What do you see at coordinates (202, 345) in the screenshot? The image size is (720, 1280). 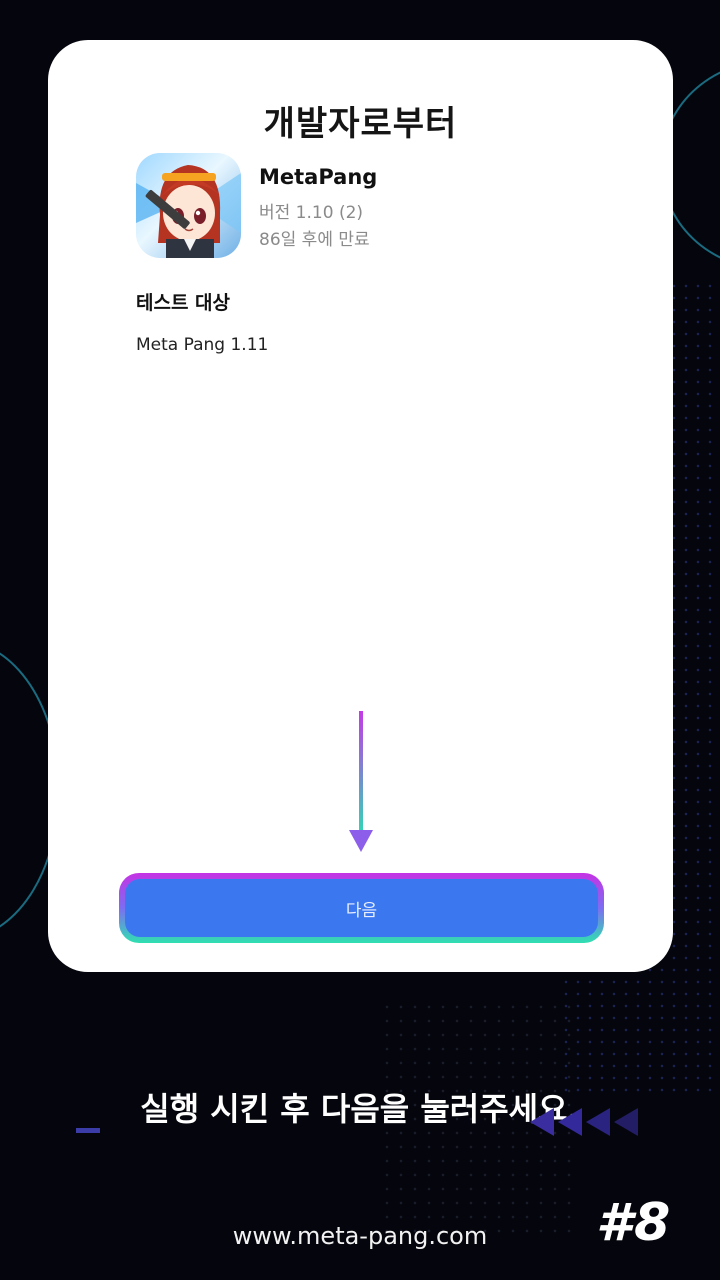 I see `test-target-value: Meta Pang 1.11` at bounding box center [202, 345].